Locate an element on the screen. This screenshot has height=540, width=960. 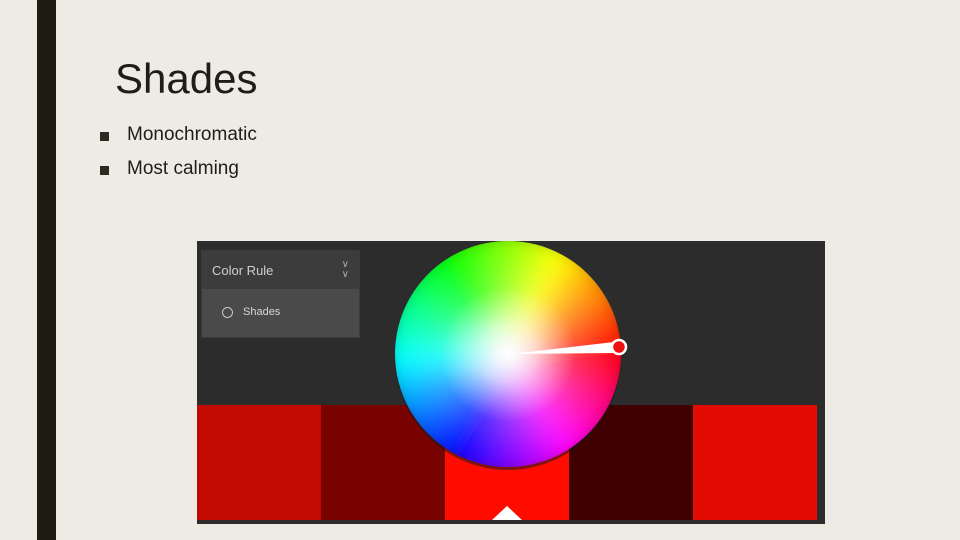
bullet-list: Monochromatic Most calming is located at coordinates (178, 152).